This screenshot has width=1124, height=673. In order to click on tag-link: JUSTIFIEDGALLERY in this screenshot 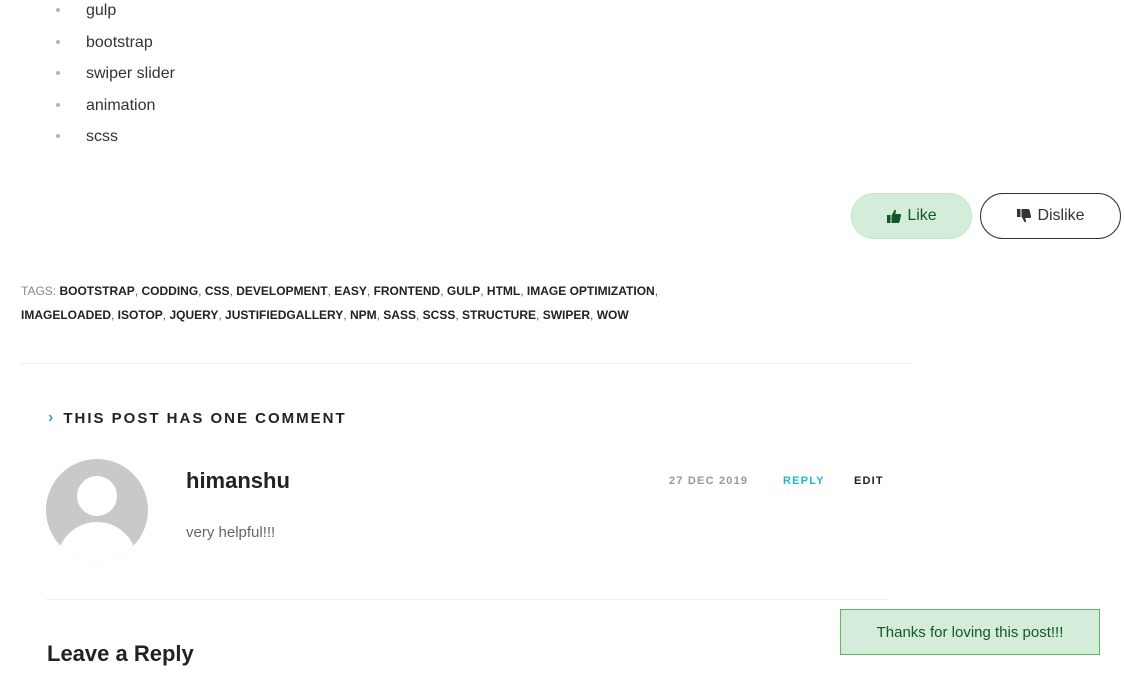, I will do `click(284, 315)`.